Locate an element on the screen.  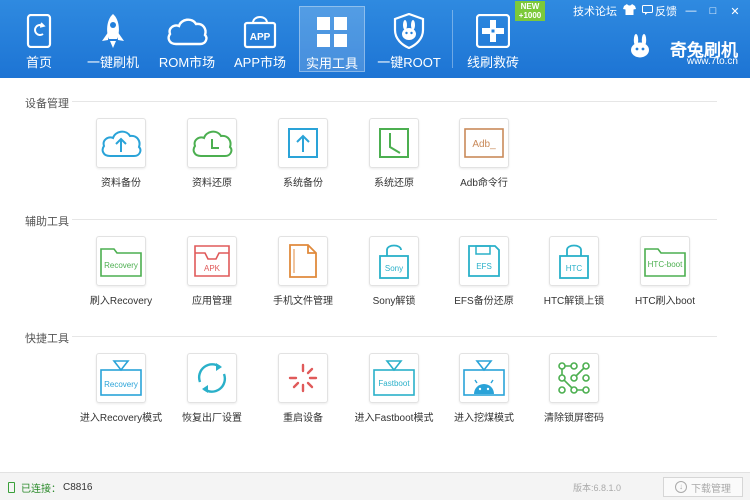
enter-fastboot-icon: Fastboot is located at coordinates (394, 378).